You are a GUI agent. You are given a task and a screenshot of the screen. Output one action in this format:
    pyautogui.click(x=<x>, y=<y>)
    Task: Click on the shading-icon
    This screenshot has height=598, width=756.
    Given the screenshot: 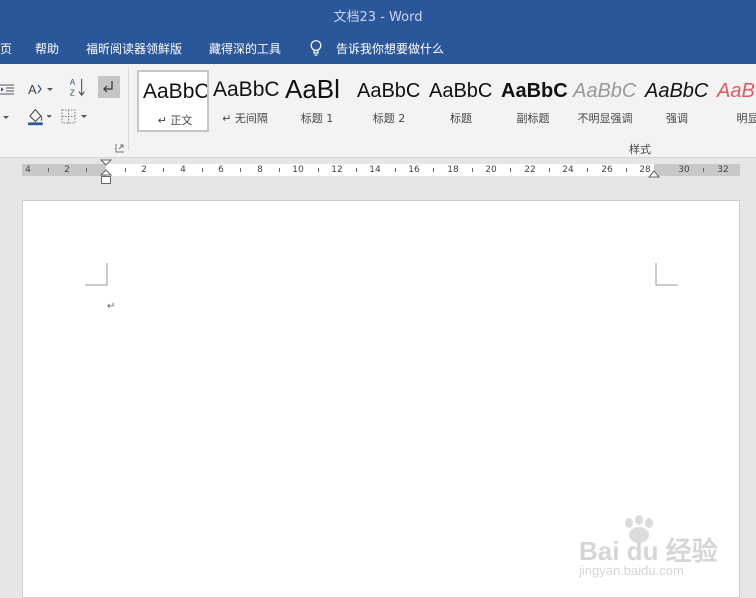 What is the action you would take?
    pyautogui.click(x=40, y=116)
    